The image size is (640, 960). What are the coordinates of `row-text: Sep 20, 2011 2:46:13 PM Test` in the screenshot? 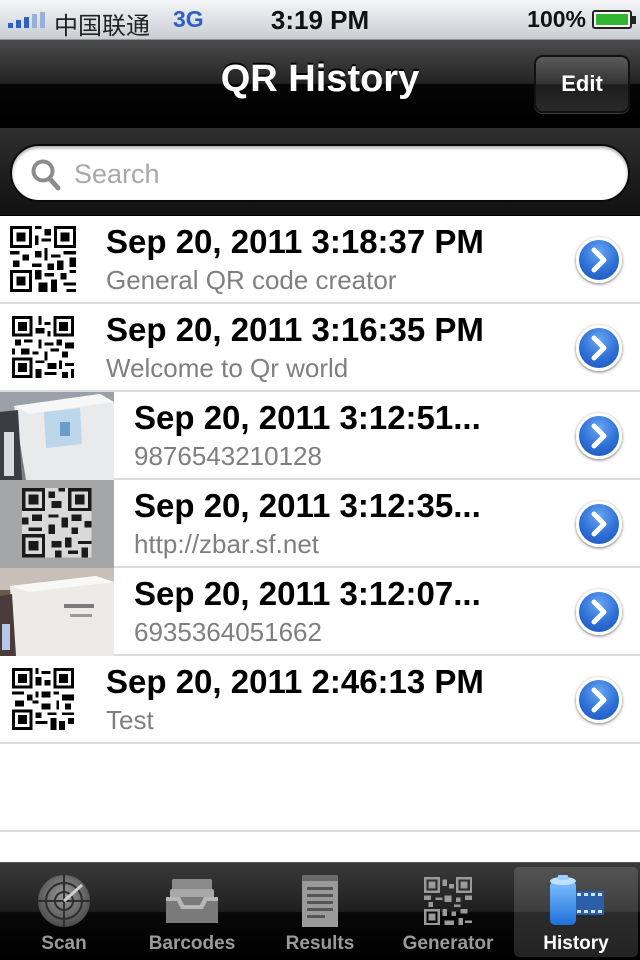 It's located at (295, 699).